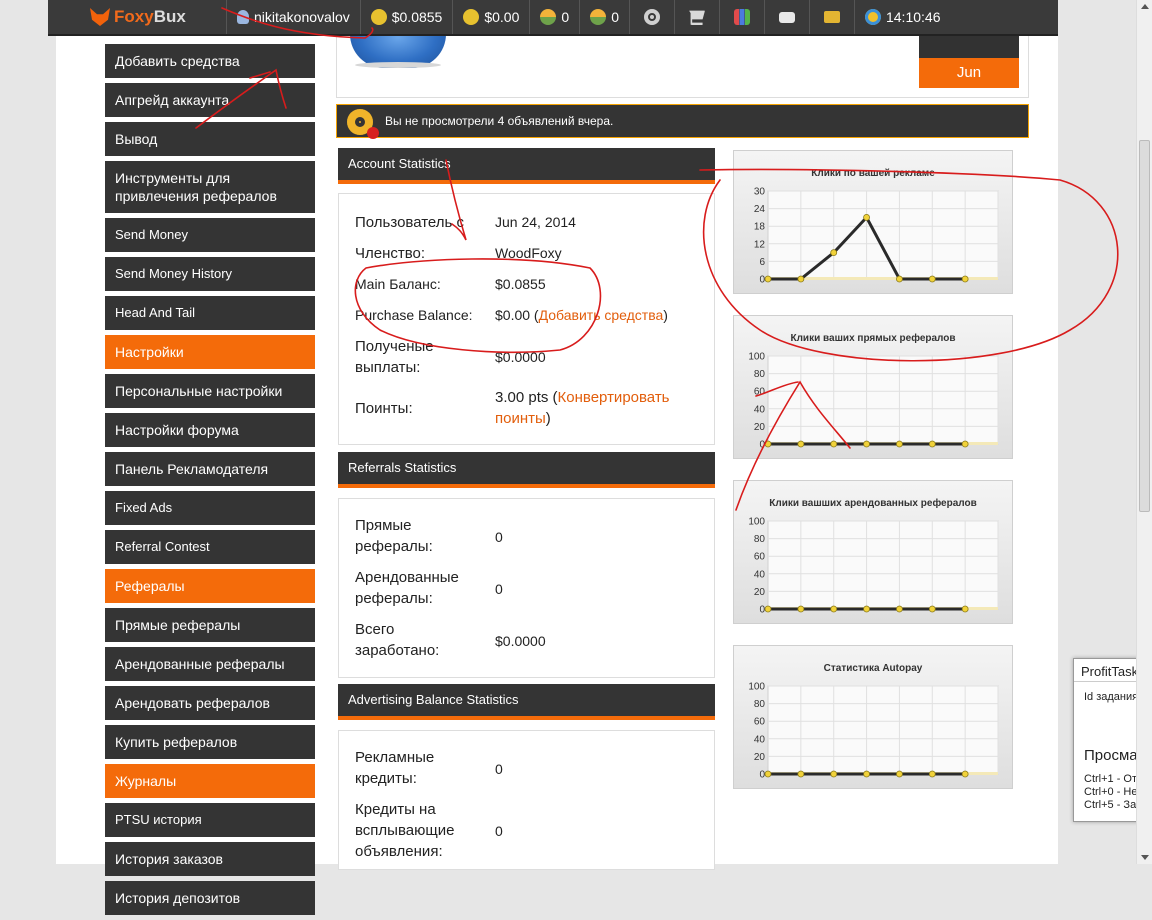 The image size is (1152, 920). I want to click on y-tick-label: 100, so click(756, 687).